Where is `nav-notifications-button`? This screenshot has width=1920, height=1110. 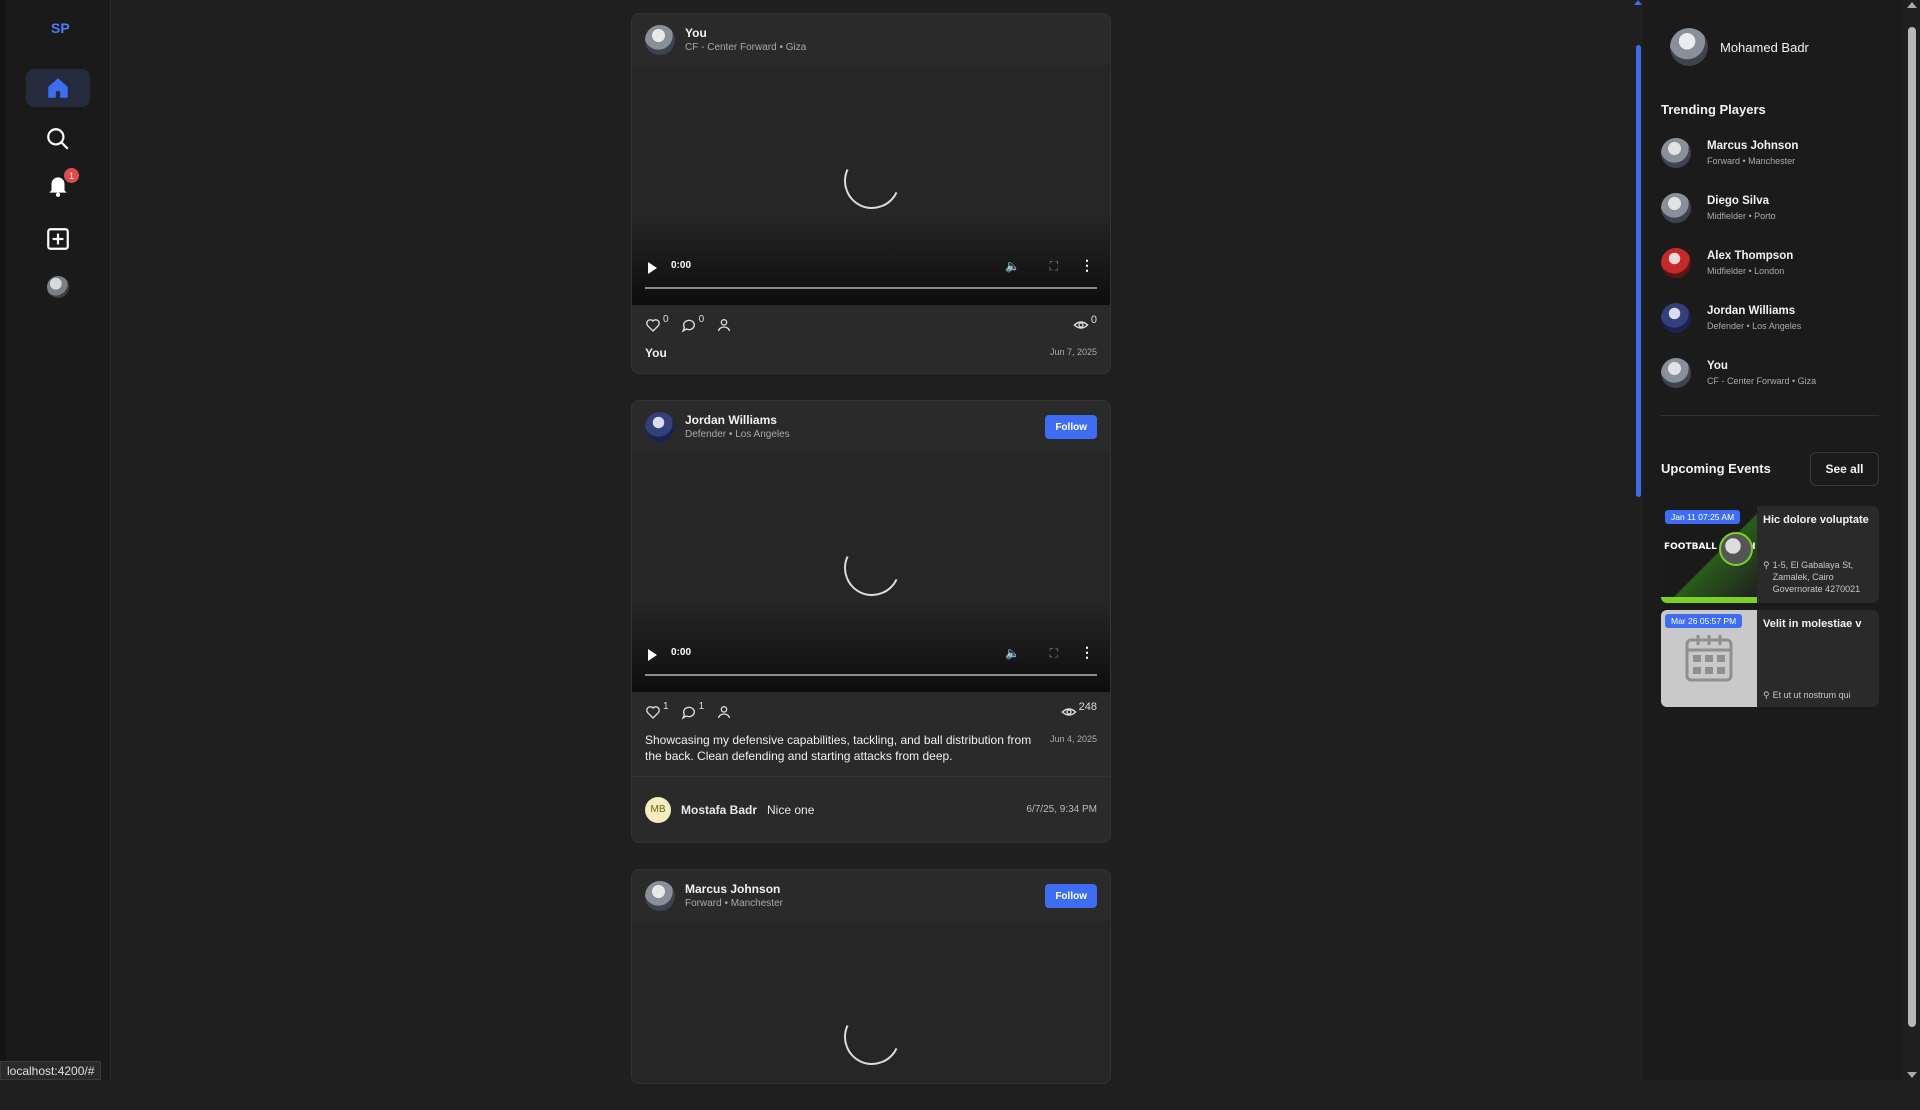 nav-notifications-button is located at coordinates (58, 185).